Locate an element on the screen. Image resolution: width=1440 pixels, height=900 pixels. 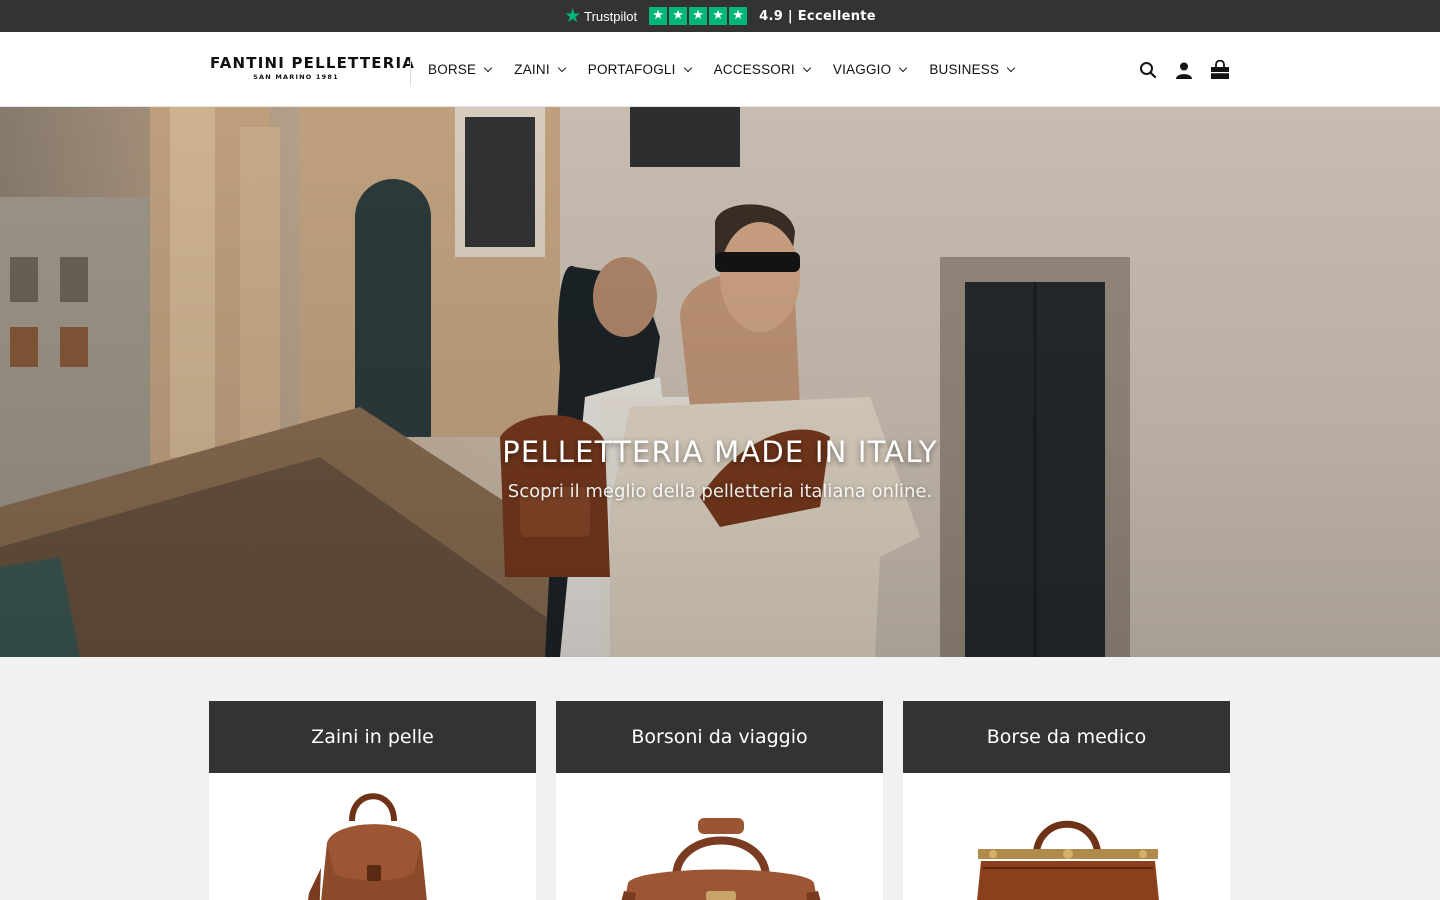
logo-main-text: FANTINI PELLETTERIA is located at coordinates (313, 63).